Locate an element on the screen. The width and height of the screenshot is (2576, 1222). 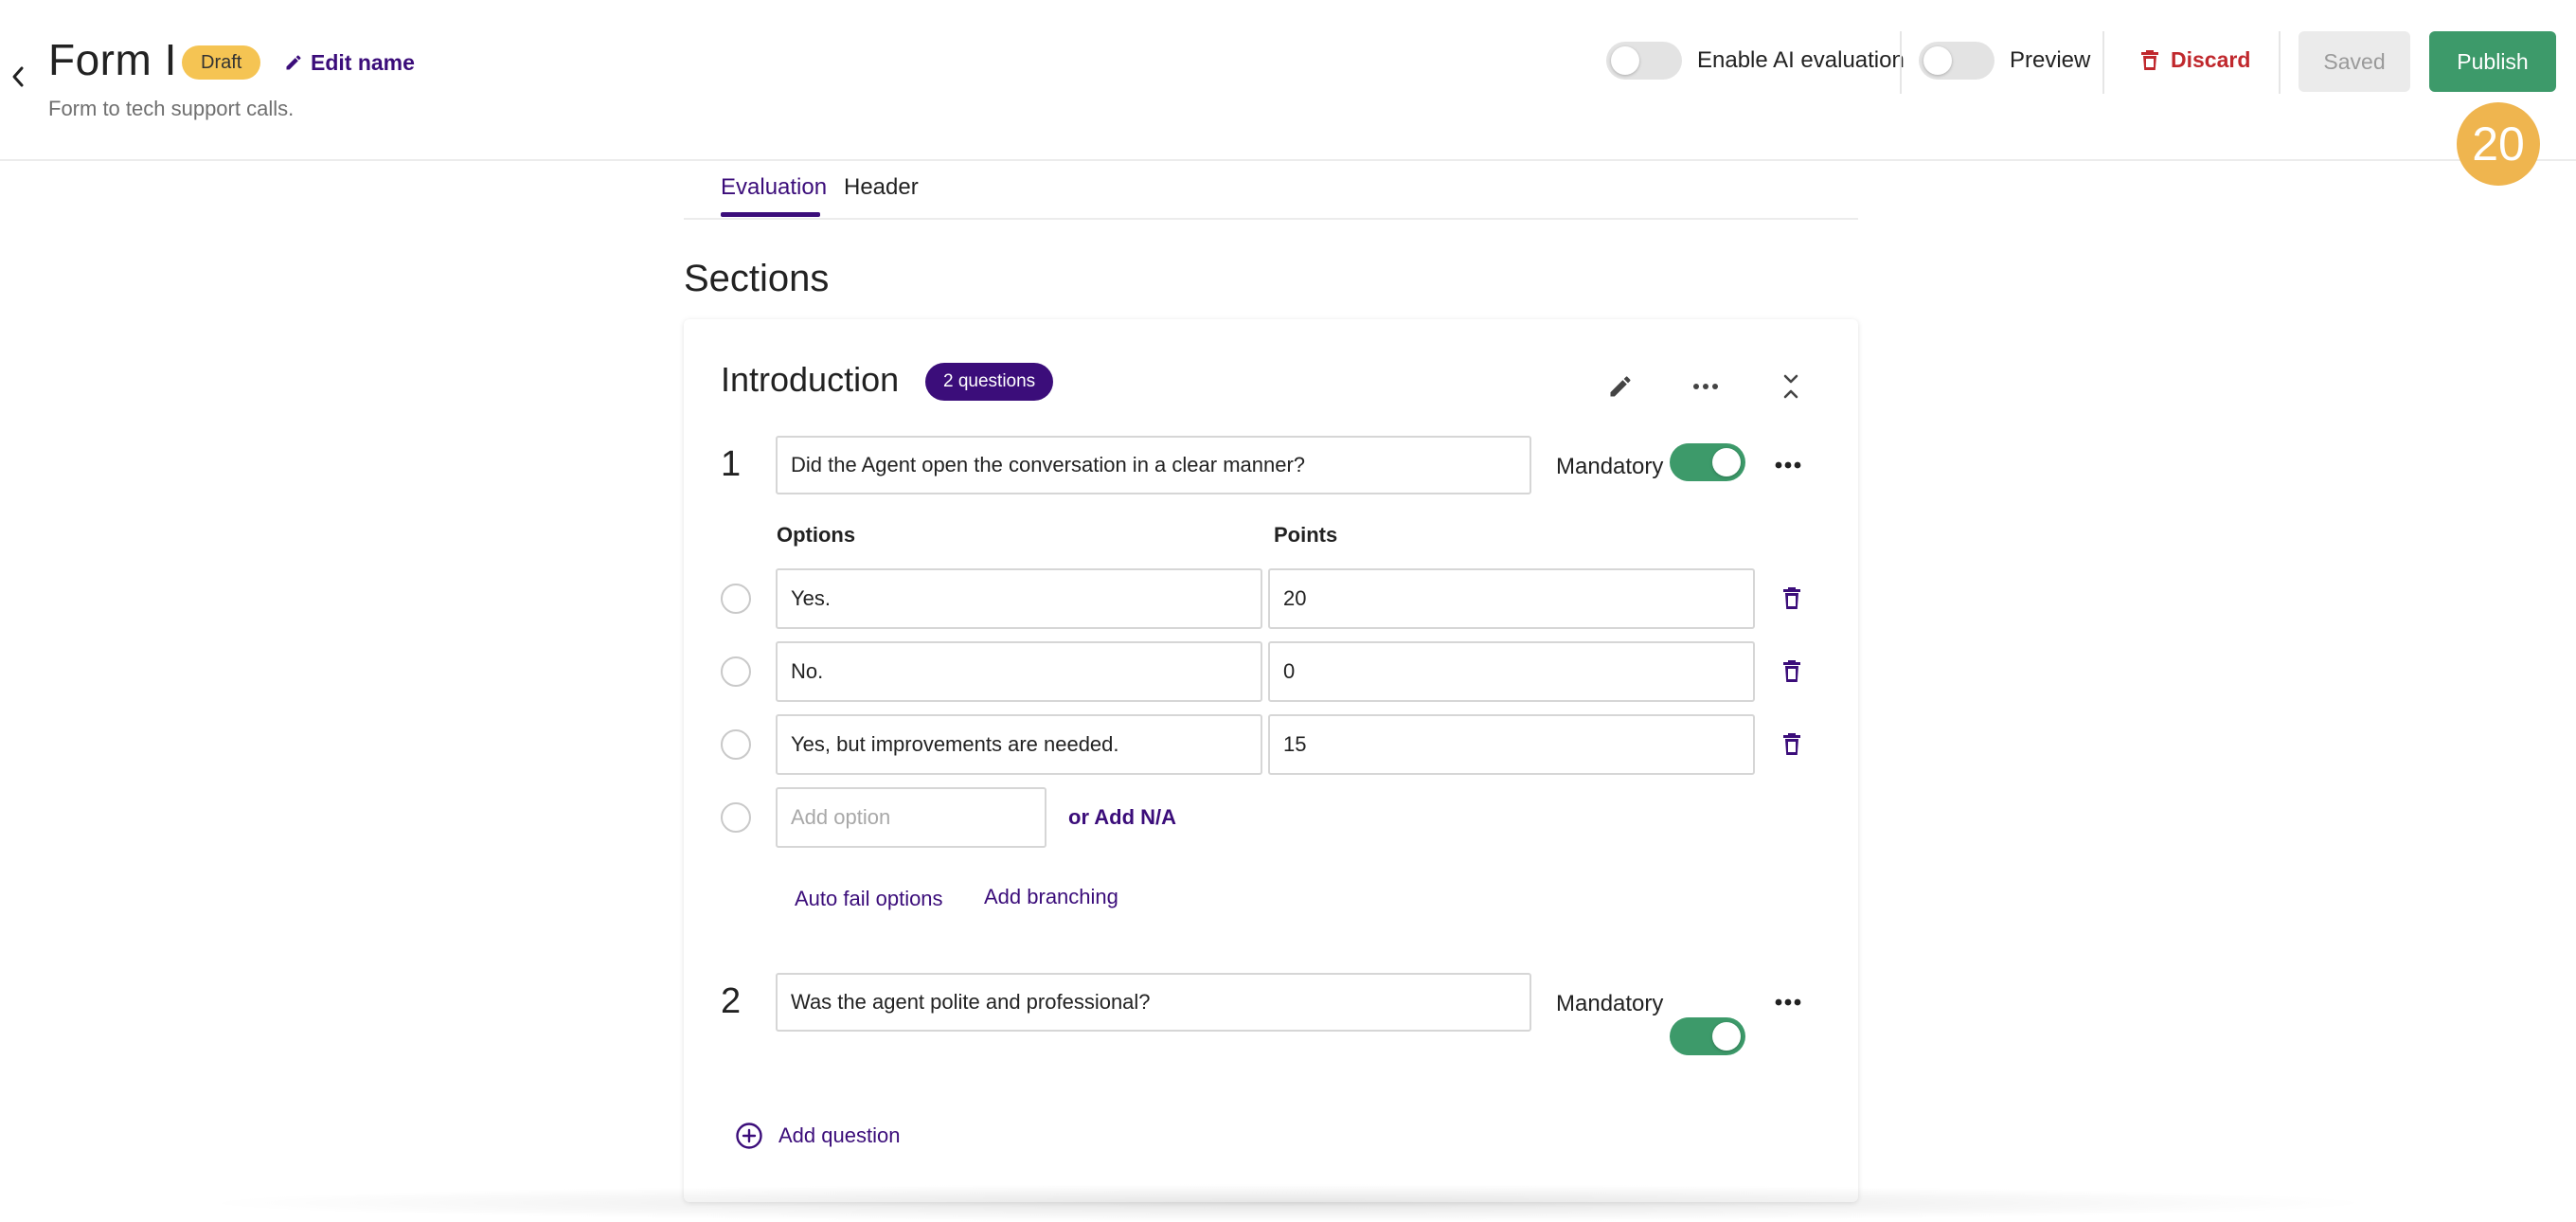
section-title: Introduction is located at coordinates (810, 379).